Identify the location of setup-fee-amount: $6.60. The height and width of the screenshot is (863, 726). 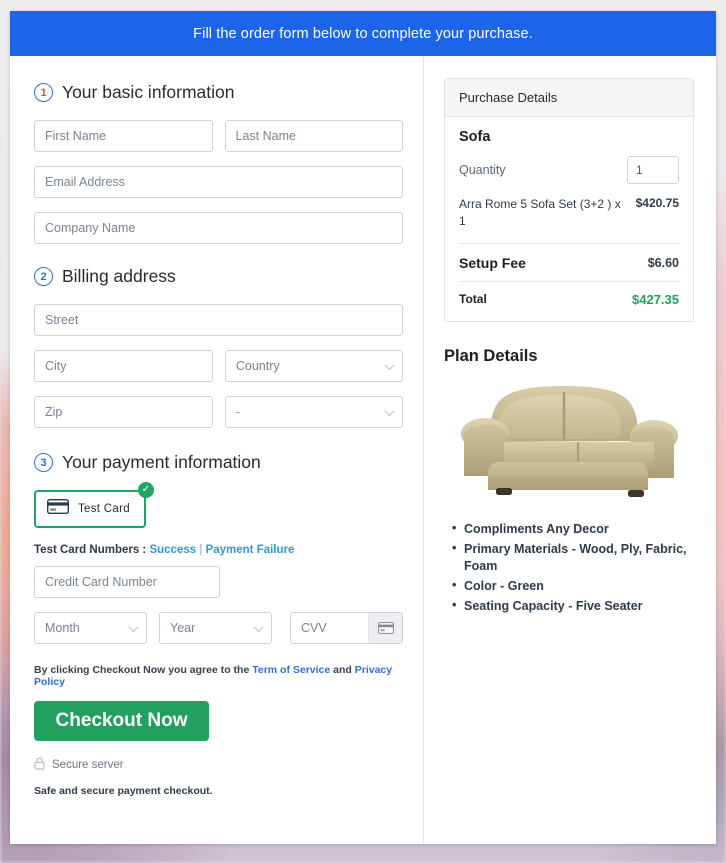
(663, 262).